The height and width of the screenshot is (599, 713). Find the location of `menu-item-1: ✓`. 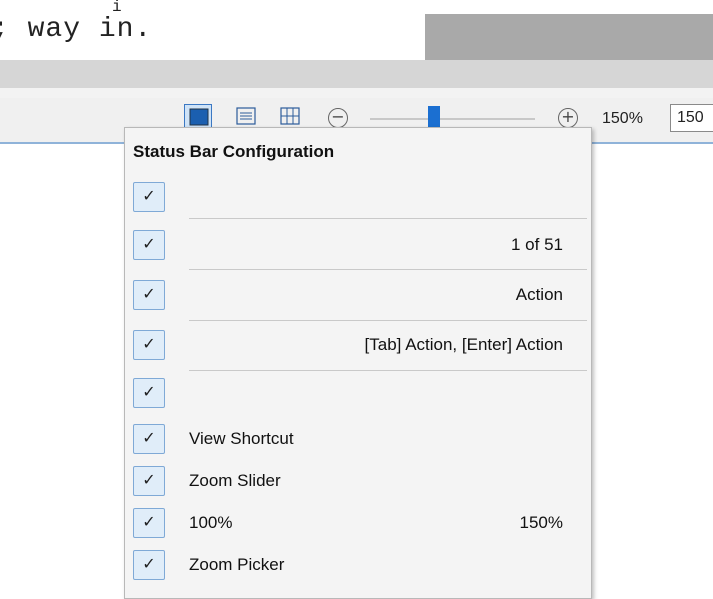

menu-item-1: ✓ is located at coordinates (358, 198).